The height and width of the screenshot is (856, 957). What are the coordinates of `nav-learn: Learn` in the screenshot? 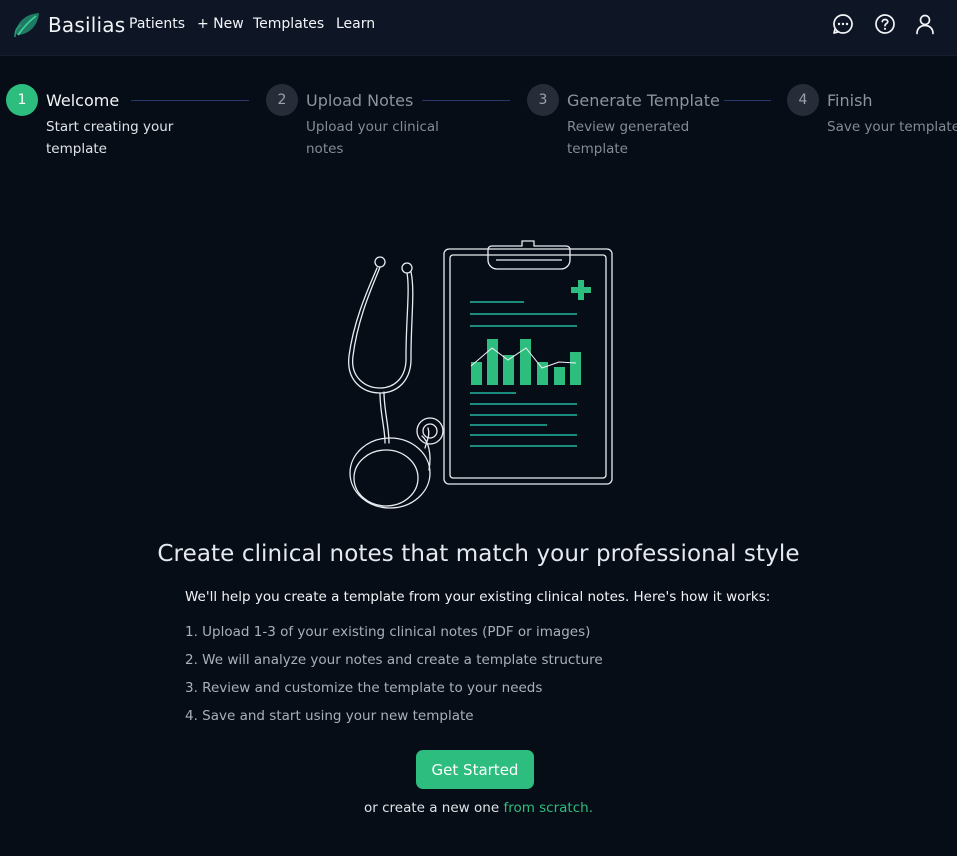 It's located at (355, 24).